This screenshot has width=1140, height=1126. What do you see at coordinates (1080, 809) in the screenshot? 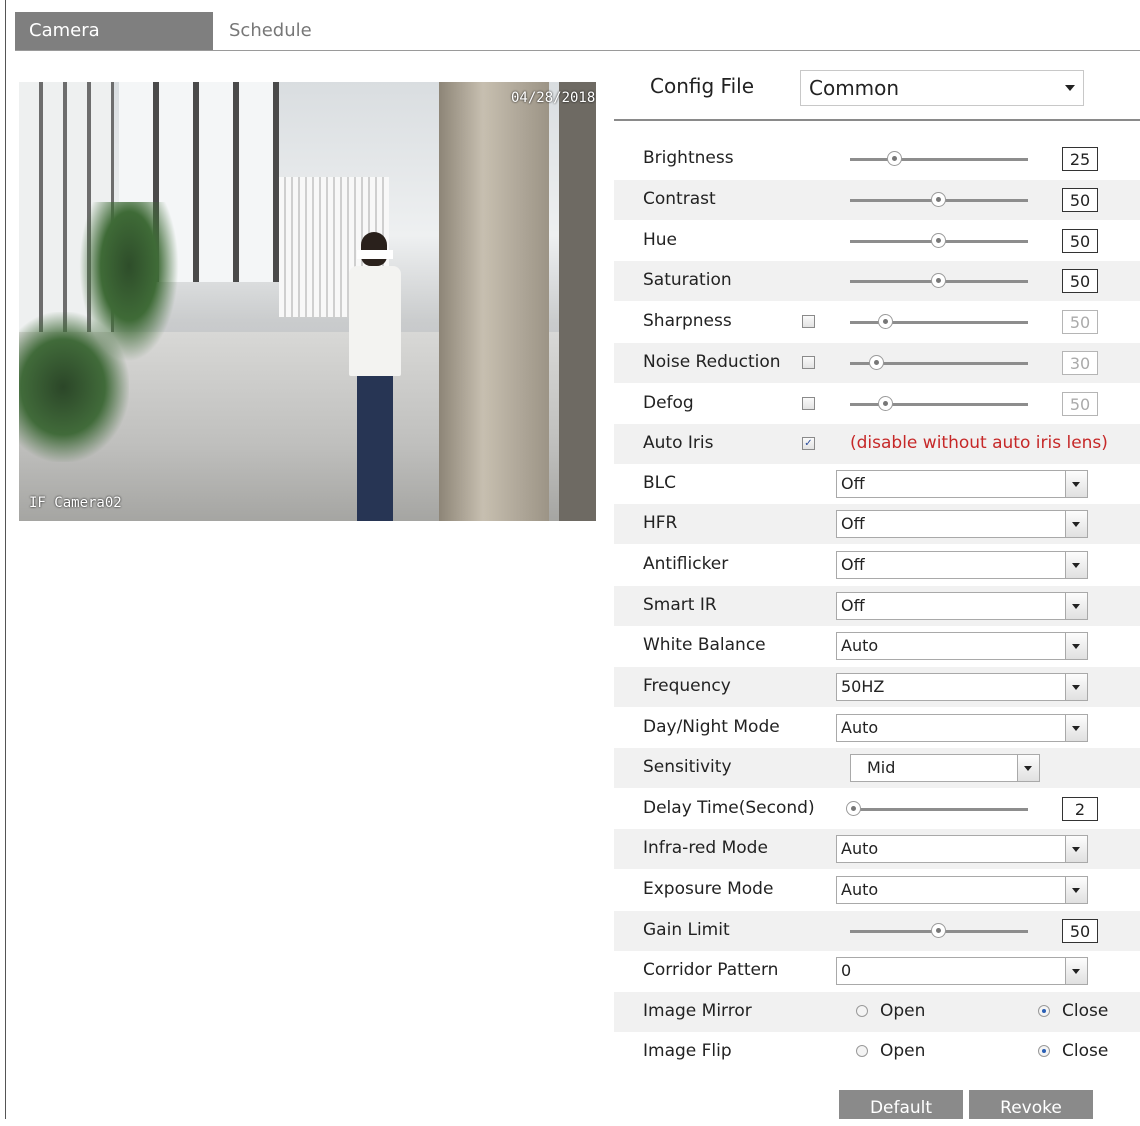
I see `delay-time-value-input: 2` at bounding box center [1080, 809].